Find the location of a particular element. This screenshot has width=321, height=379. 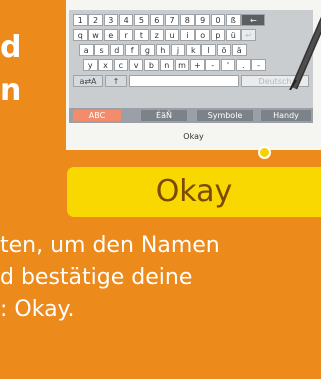

key-2-3: f is located at coordinates (132, 50).